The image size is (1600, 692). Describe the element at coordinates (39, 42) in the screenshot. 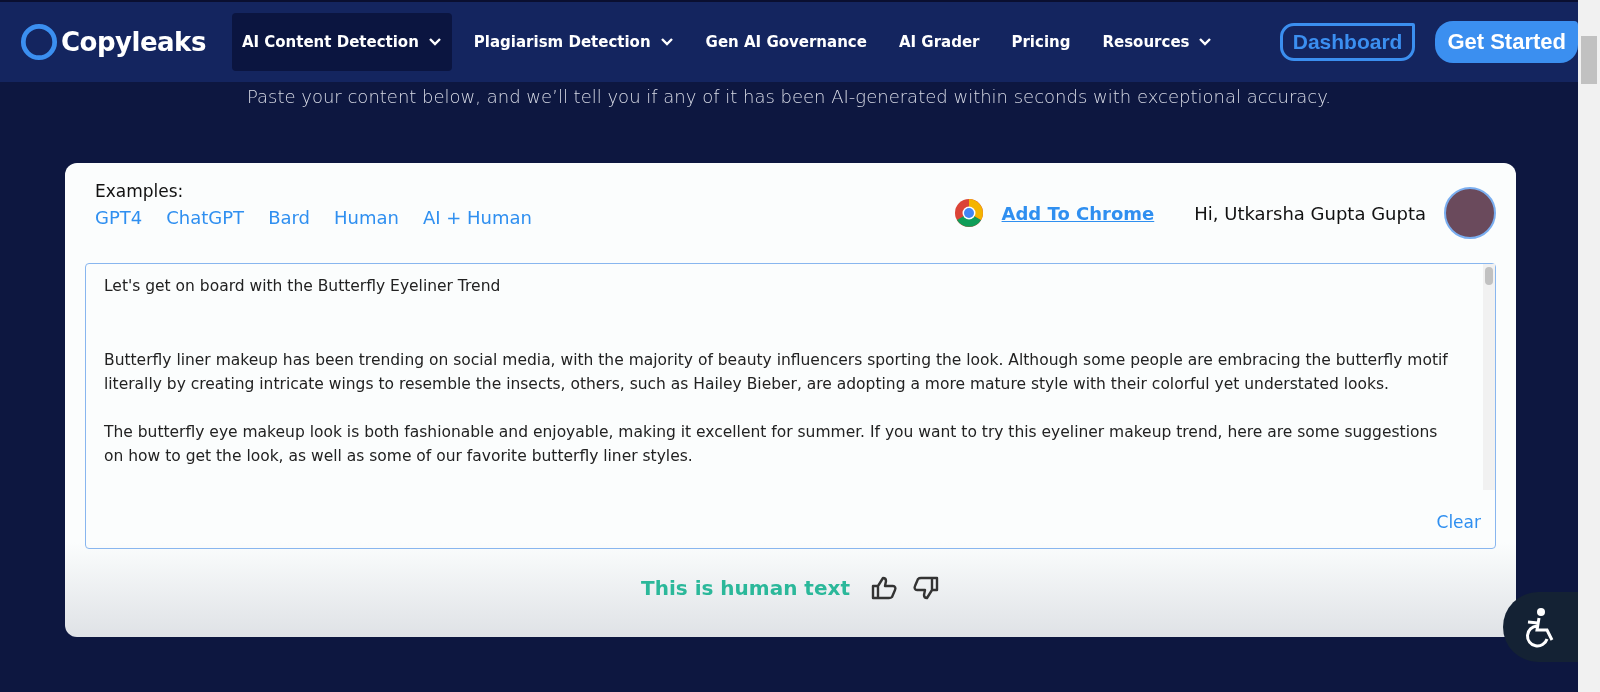

I see `ring-logo-icon` at that location.